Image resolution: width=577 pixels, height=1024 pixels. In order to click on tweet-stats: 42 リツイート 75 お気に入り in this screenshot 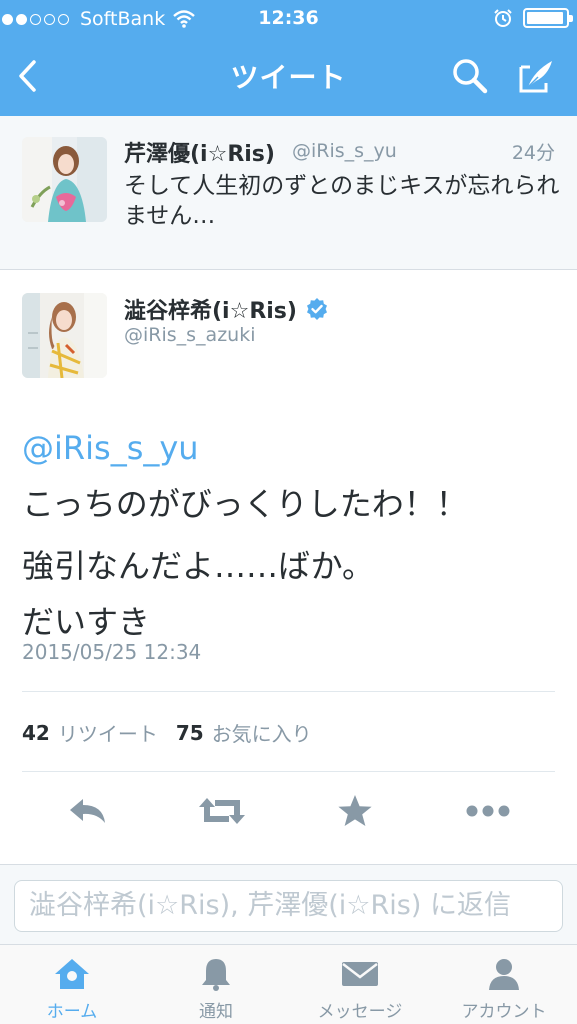, I will do `click(176, 732)`.